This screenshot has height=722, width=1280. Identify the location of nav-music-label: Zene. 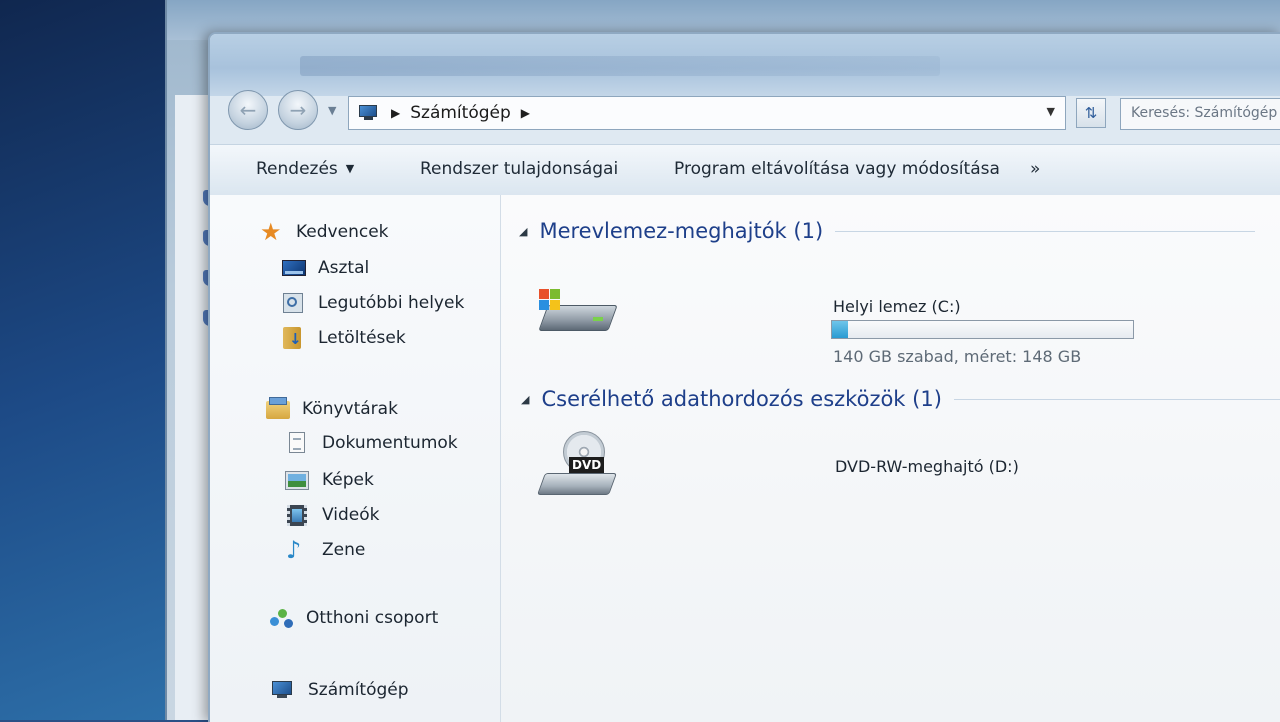
(344, 550).